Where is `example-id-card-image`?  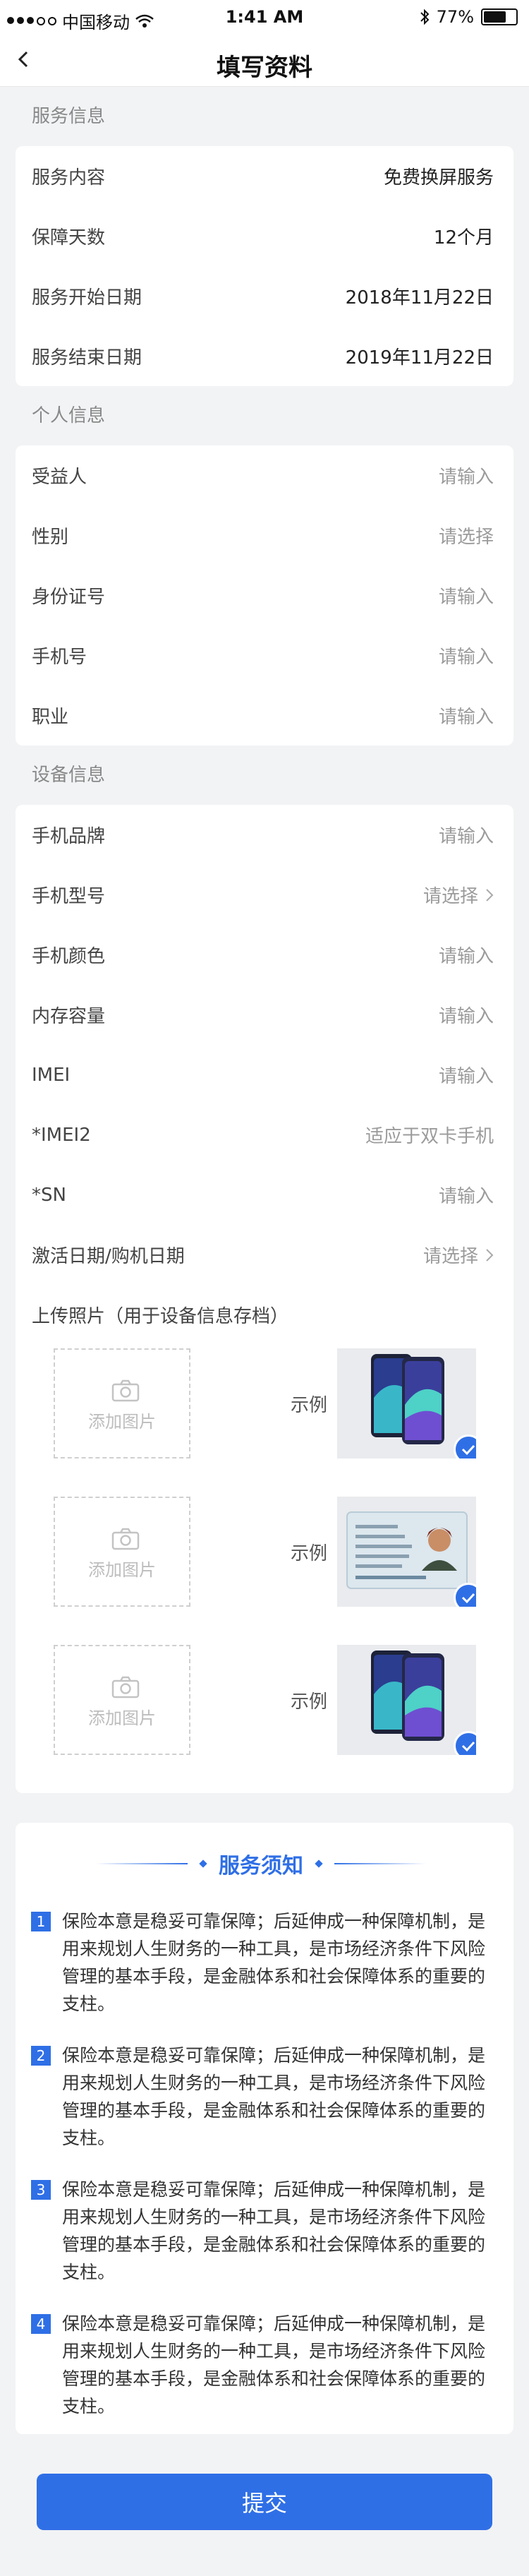
example-id-card-image is located at coordinates (406, 1552).